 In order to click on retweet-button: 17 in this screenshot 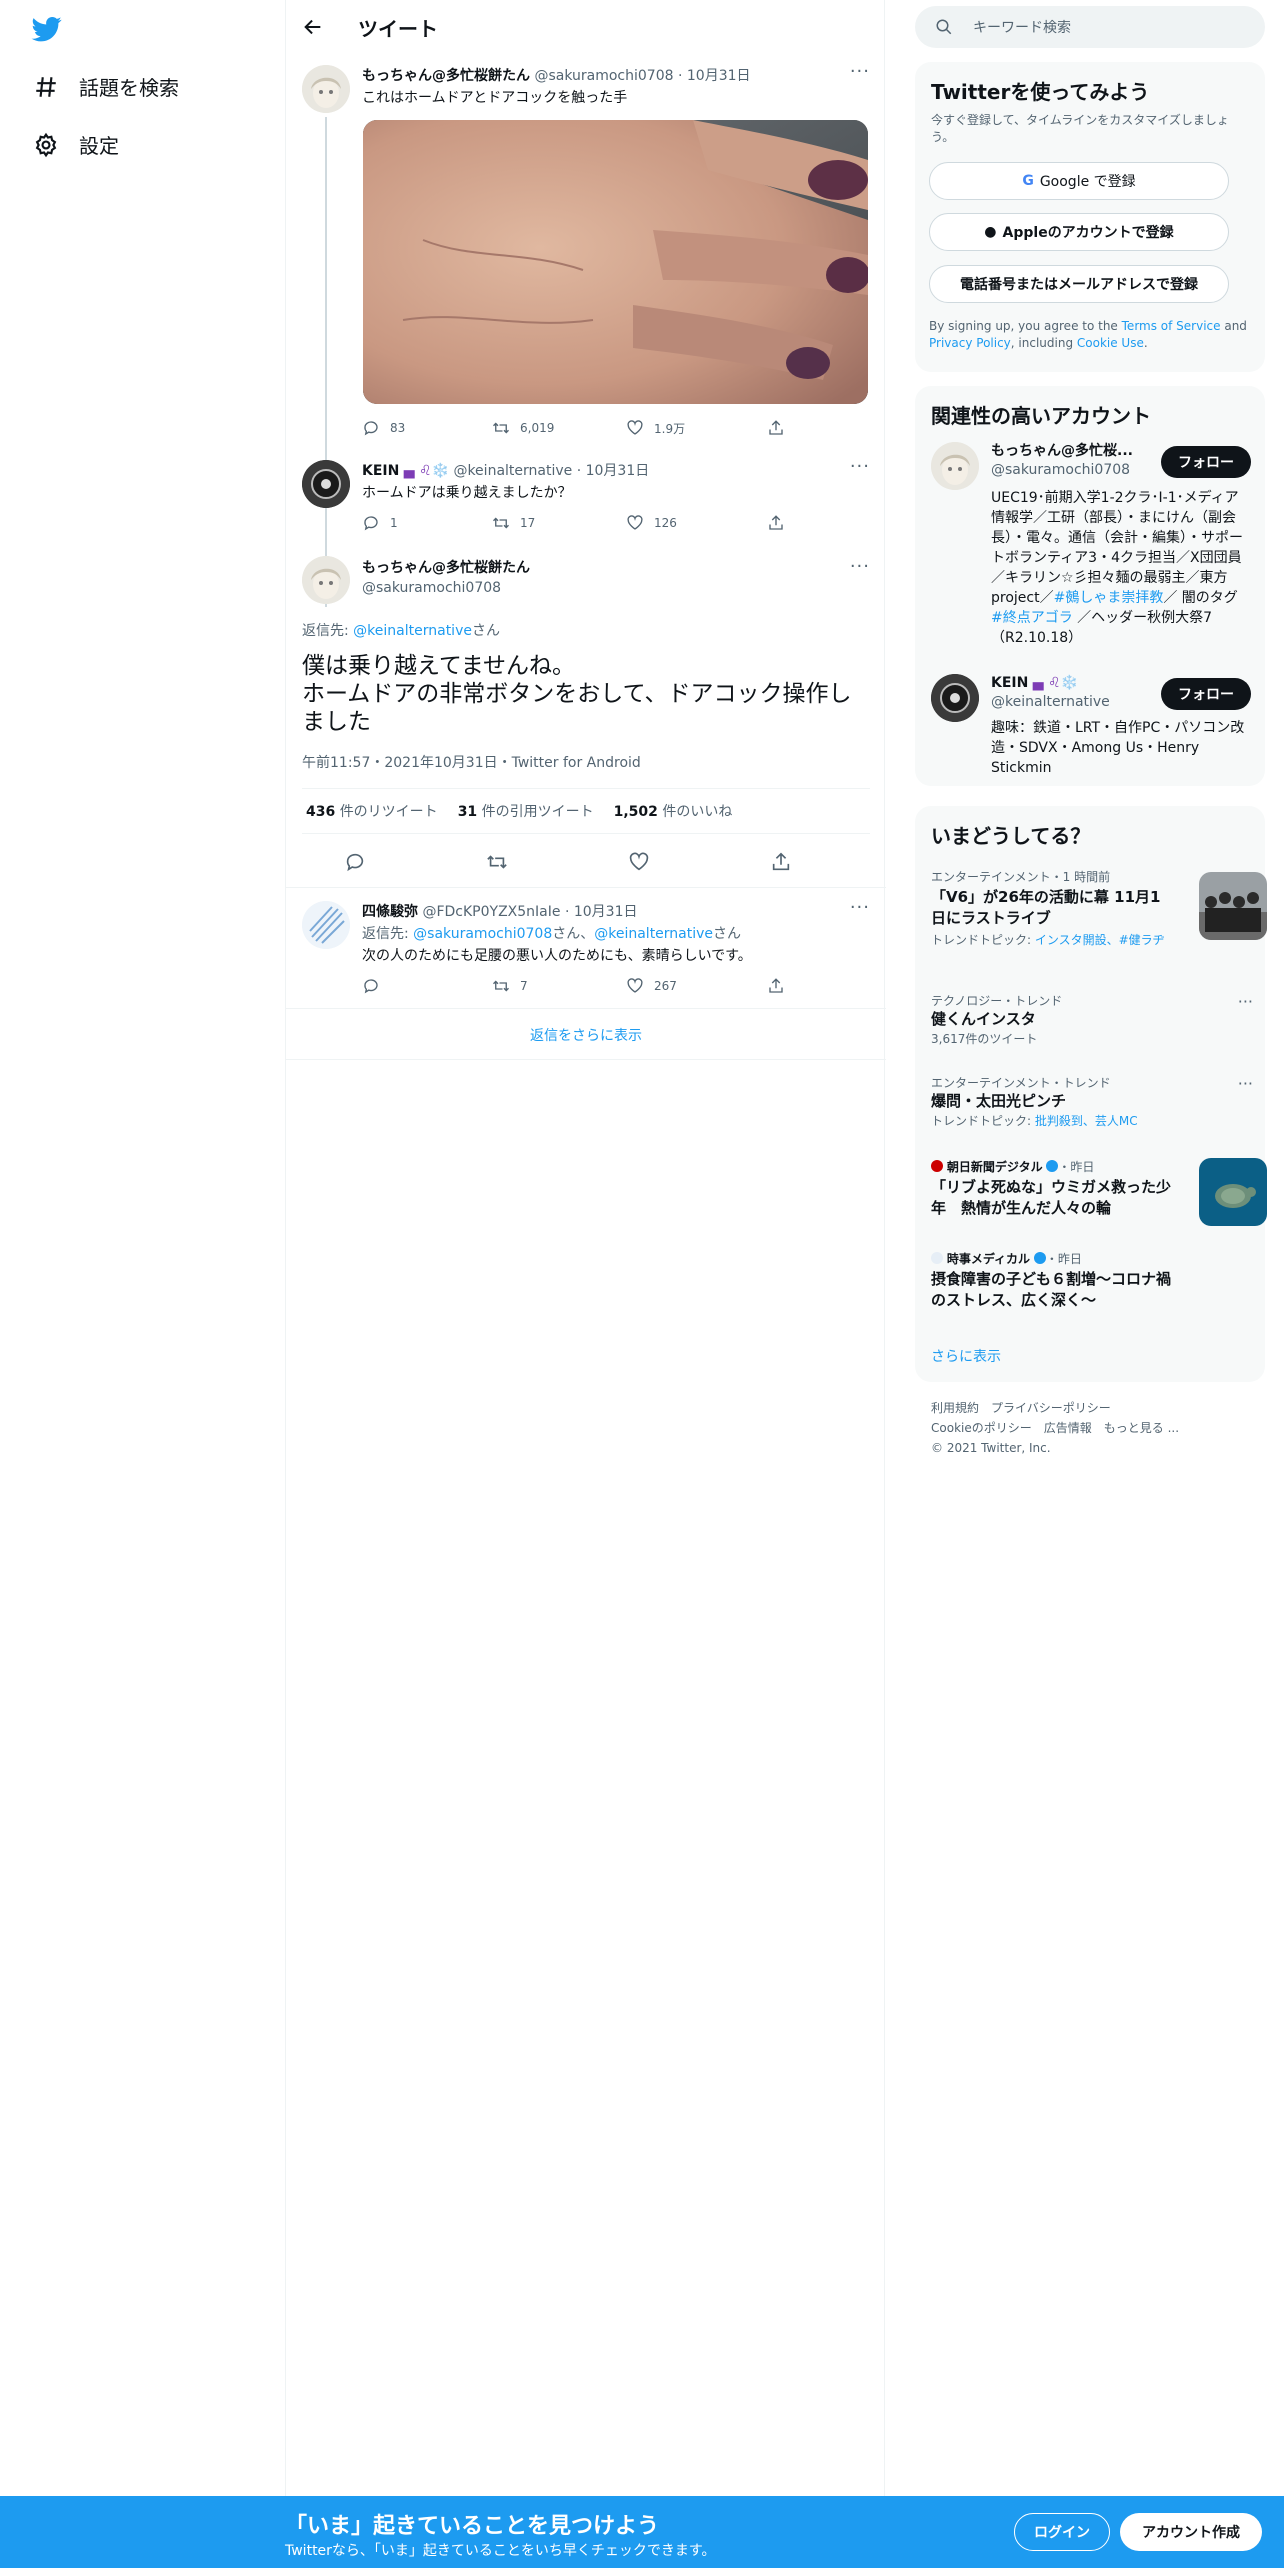, I will do `click(513, 523)`.